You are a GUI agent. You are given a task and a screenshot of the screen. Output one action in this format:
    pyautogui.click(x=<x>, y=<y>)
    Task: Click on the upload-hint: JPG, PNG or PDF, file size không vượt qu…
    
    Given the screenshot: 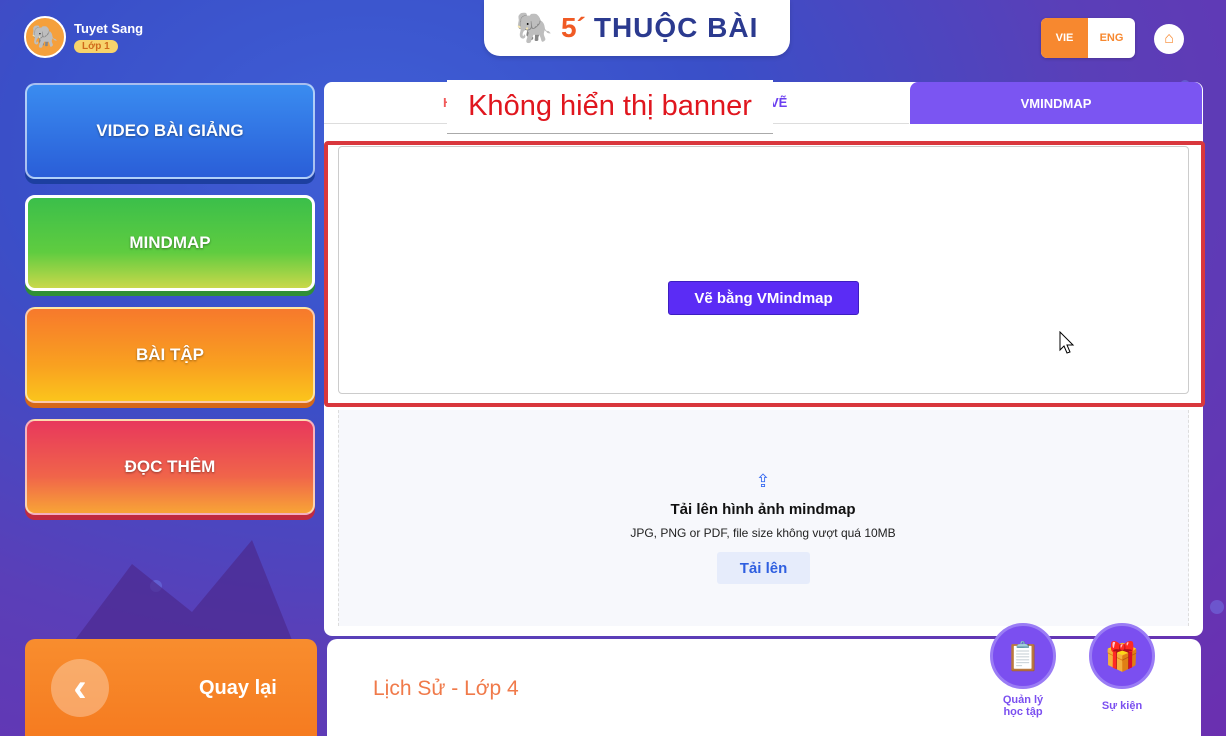 What is the action you would take?
    pyautogui.click(x=763, y=533)
    